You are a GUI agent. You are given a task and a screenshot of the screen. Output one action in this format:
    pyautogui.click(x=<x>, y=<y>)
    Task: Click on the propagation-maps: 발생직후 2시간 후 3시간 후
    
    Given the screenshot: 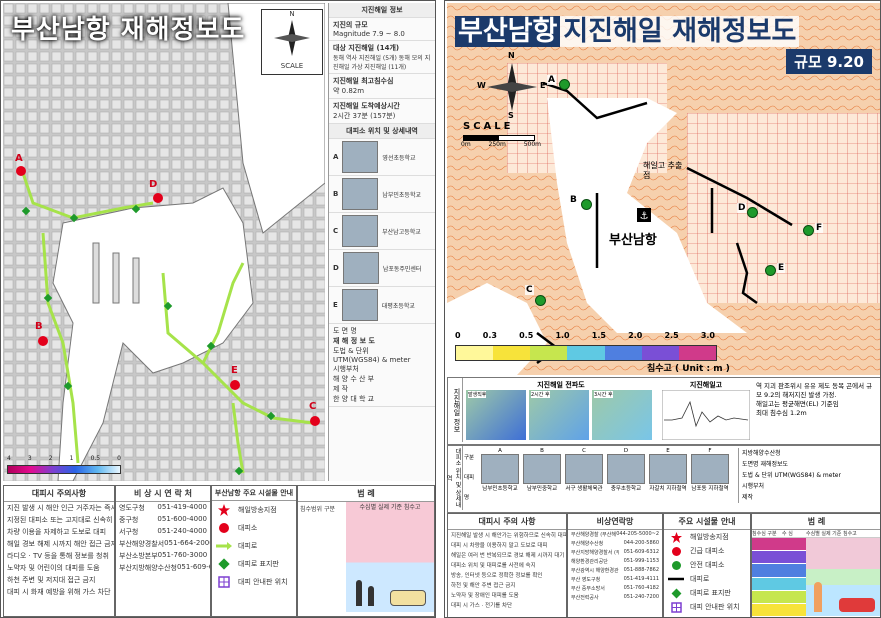 What is the action you would take?
    pyautogui.click(x=559, y=415)
    